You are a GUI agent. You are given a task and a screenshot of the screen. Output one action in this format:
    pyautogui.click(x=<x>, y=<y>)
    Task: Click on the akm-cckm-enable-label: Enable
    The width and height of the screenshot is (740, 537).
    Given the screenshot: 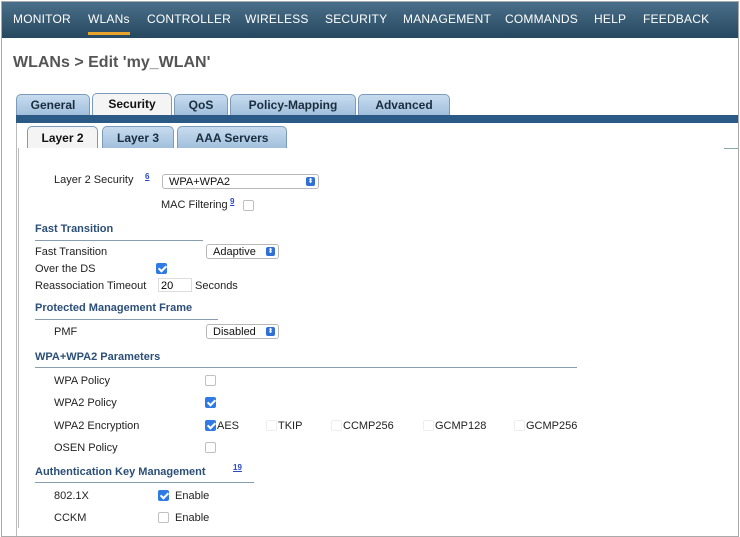 What is the action you would take?
    pyautogui.click(x=192, y=518)
    